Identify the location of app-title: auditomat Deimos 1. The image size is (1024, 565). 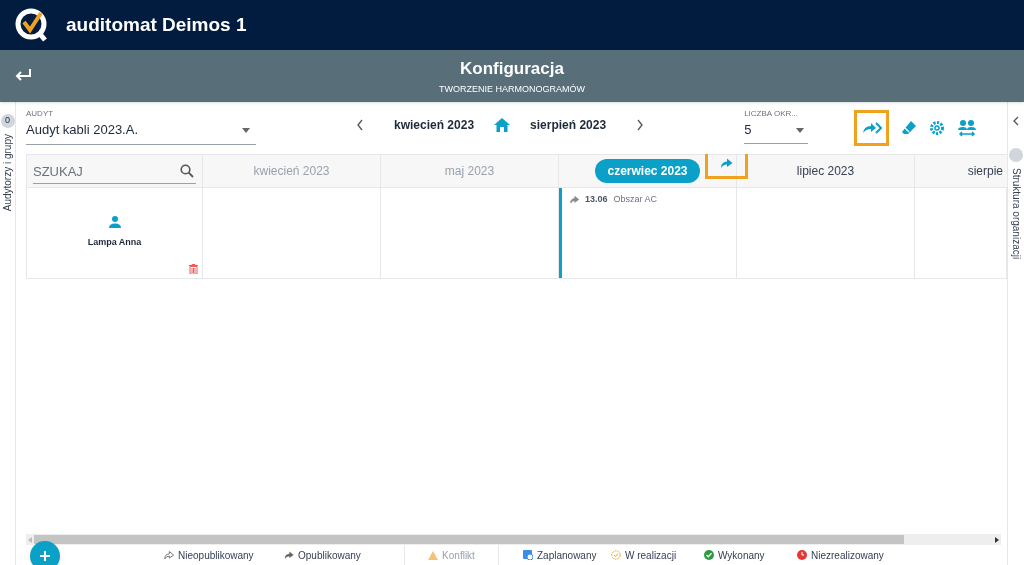
(156, 24).